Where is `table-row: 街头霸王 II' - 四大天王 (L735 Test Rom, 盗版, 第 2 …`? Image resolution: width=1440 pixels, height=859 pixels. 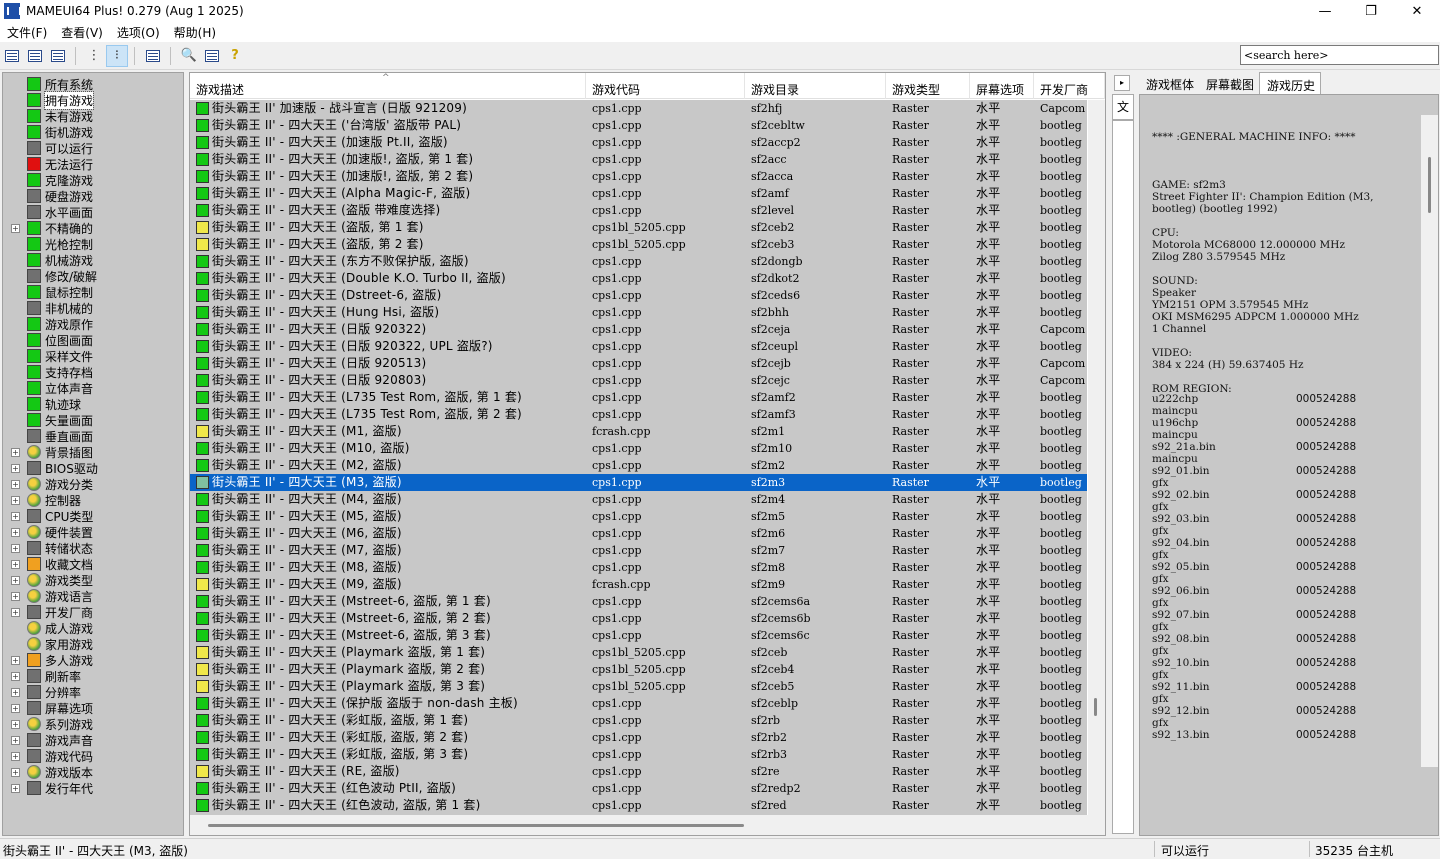
table-row: 街头霸王 II' - 四大天王 (L735 Test Rom, 盗版, 第 2 … is located at coordinates (638, 414).